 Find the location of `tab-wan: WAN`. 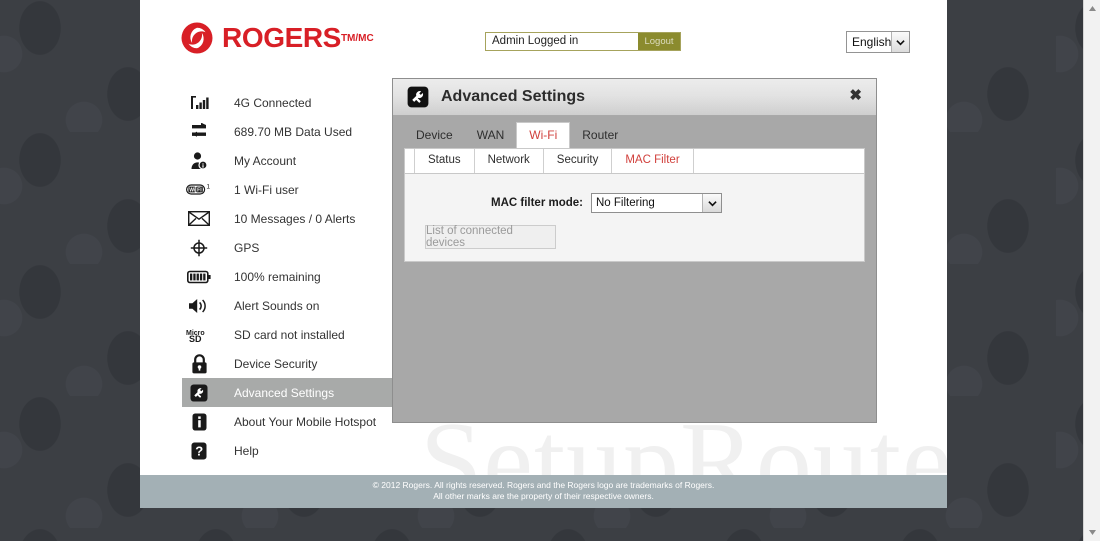

tab-wan: WAN is located at coordinates (491, 135).